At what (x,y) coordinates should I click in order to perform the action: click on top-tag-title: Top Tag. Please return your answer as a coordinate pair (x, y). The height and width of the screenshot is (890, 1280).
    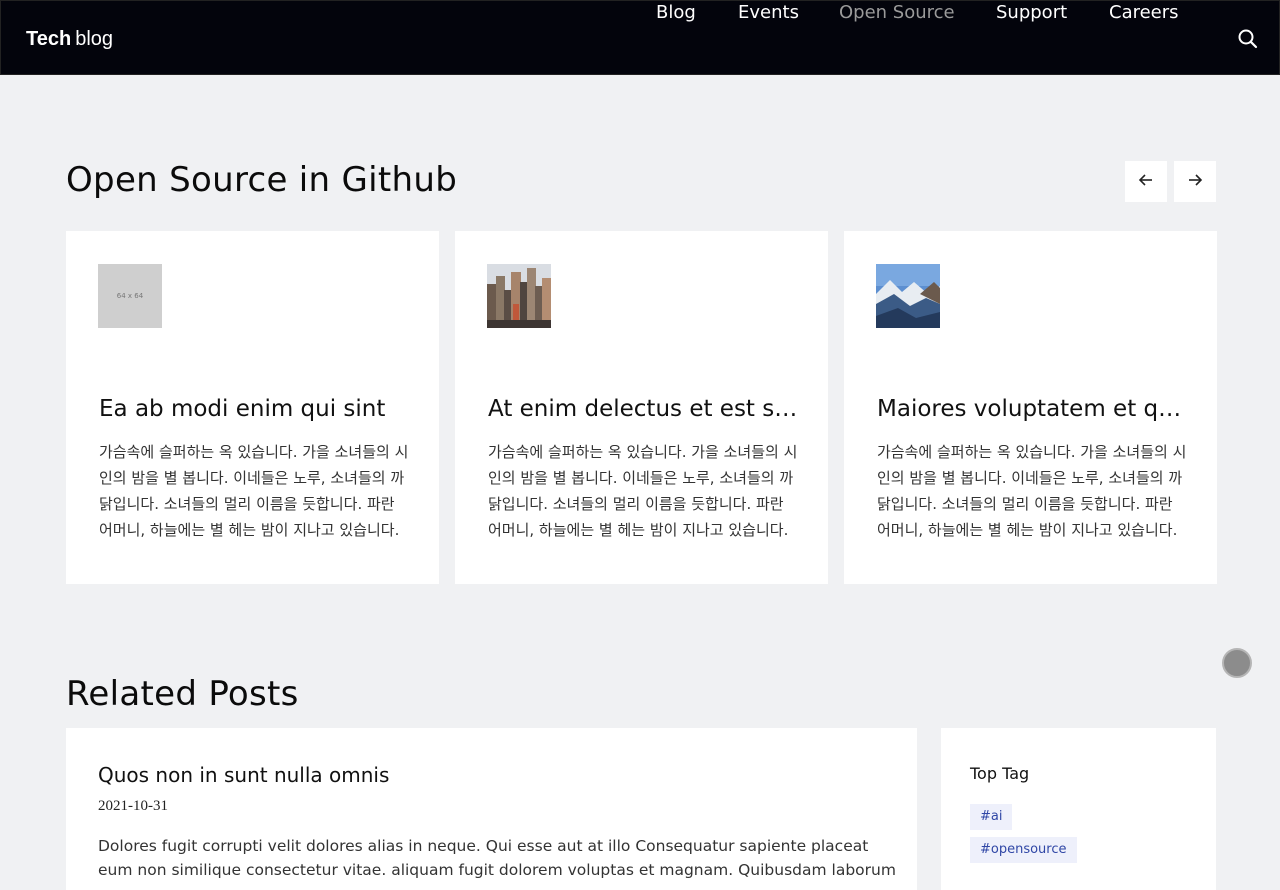
    Looking at the image, I should click on (1000, 773).